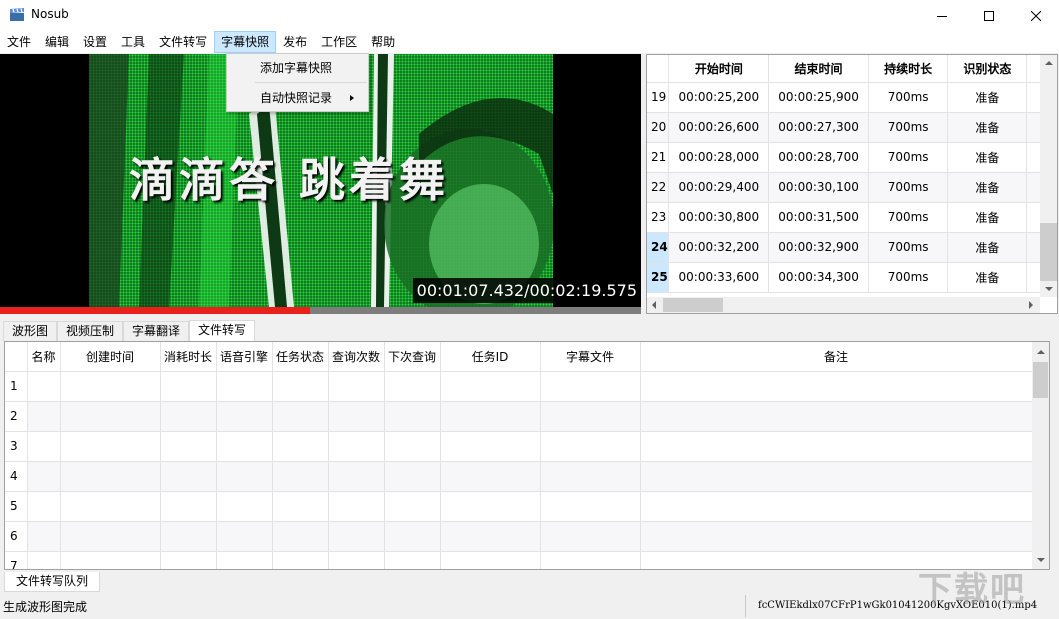 This screenshot has height=619, width=1059. What do you see at coordinates (518, 536) in the screenshot?
I see `table-row: 6` at bounding box center [518, 536].